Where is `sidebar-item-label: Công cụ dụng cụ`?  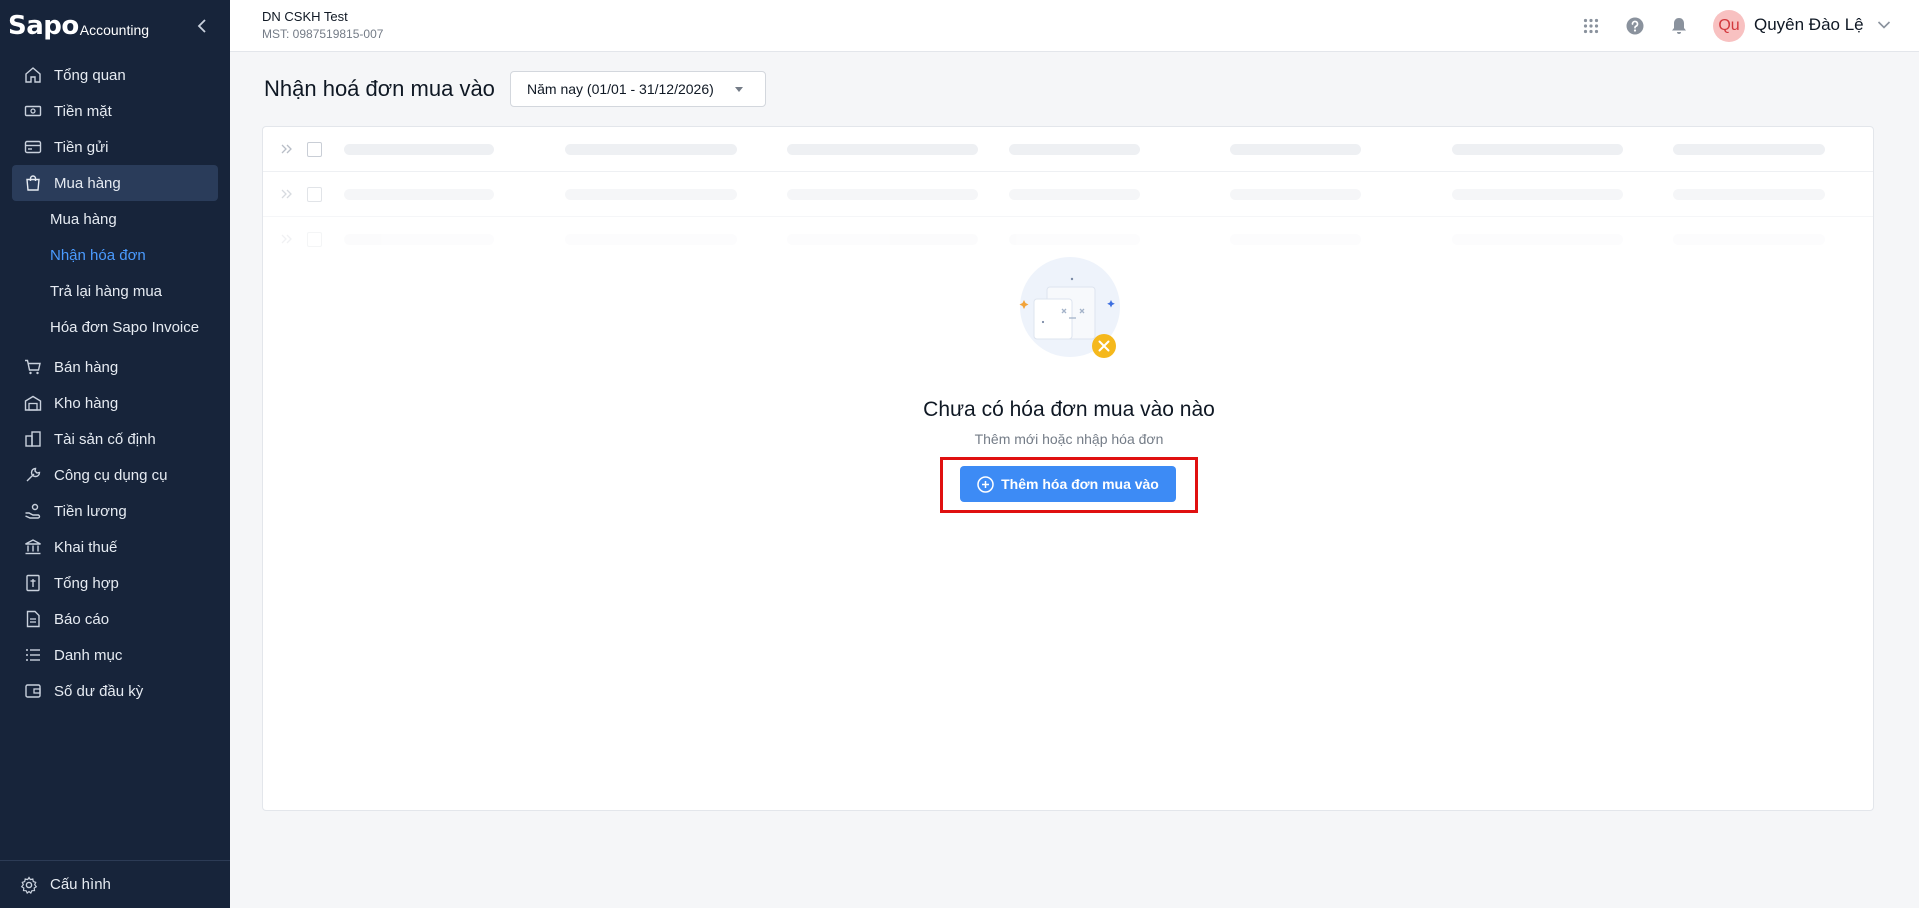
sidebar-item-label: Công cụ dụng cụ is located at coordinates (111, 475).